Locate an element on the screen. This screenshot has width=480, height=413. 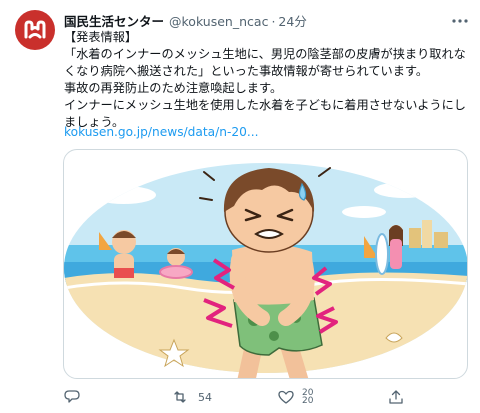
more-options-button is located at coordinates (460, 21).